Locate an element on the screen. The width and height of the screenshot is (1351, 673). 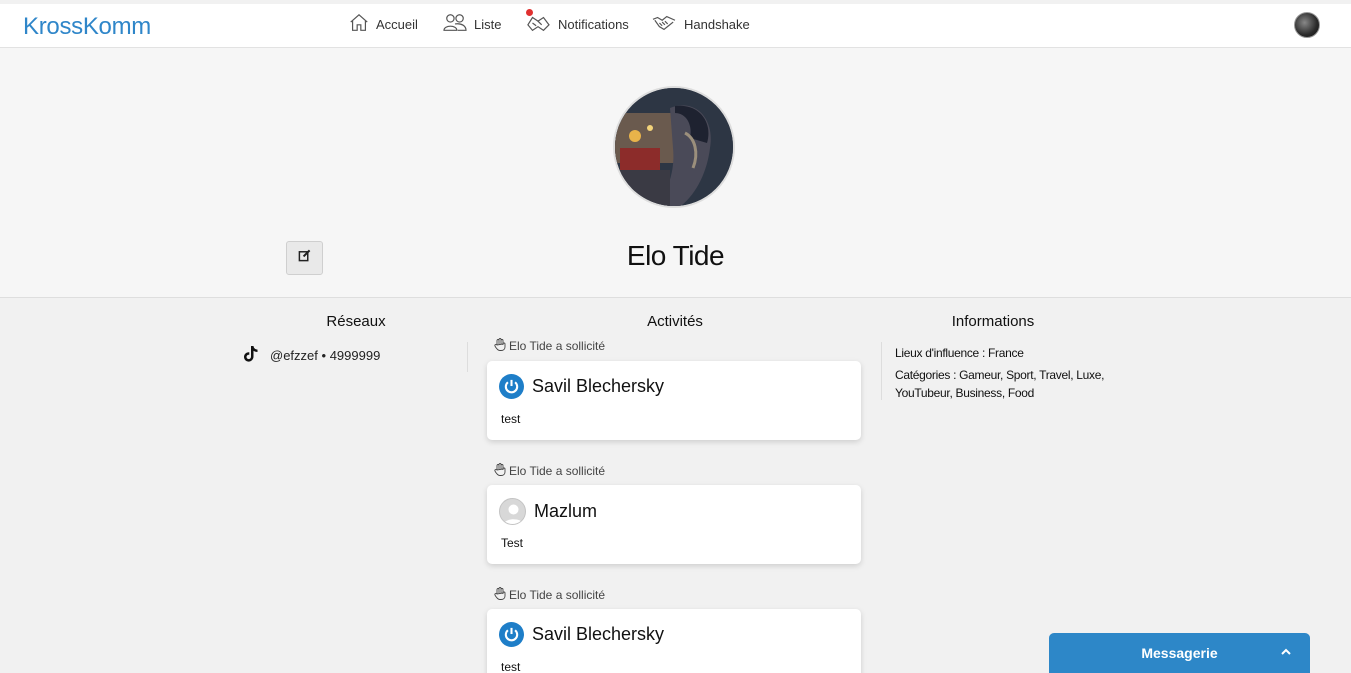
reseaux-title: Réseaux is located at coordinates (356, 321).